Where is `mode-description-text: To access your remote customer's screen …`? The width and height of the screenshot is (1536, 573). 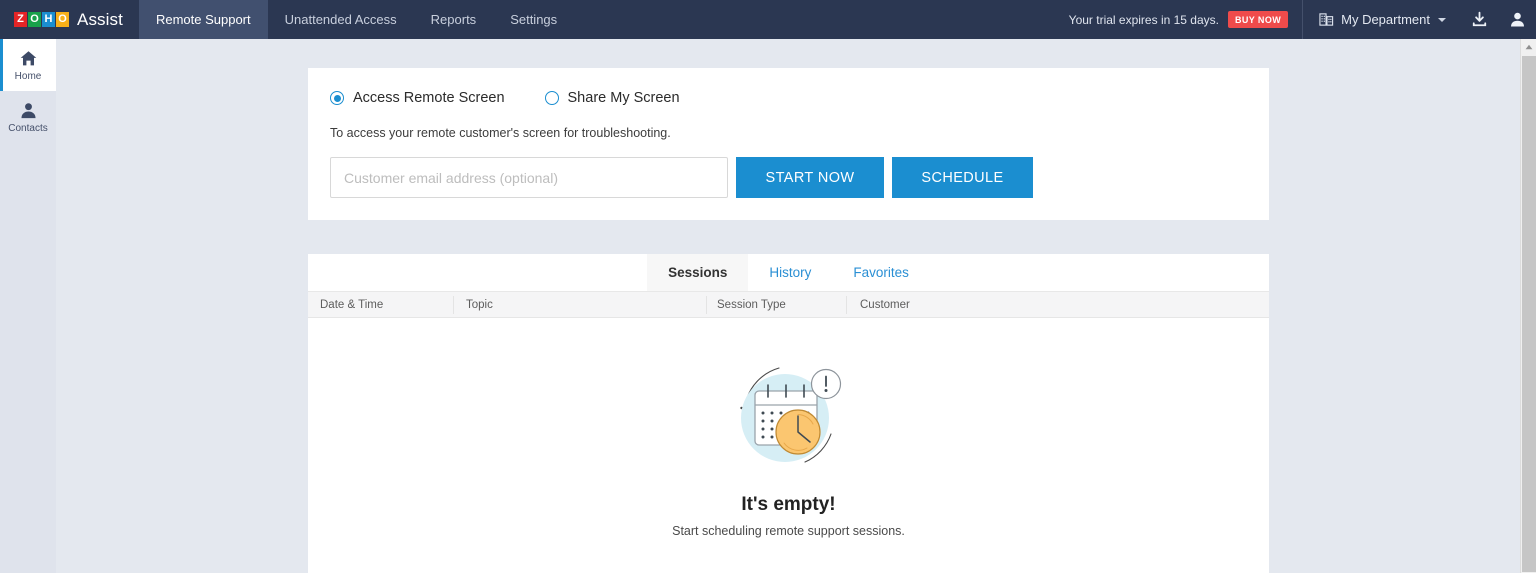 mode-description-text: To access your remote customer's screen … is located at coordinates (500, 133).